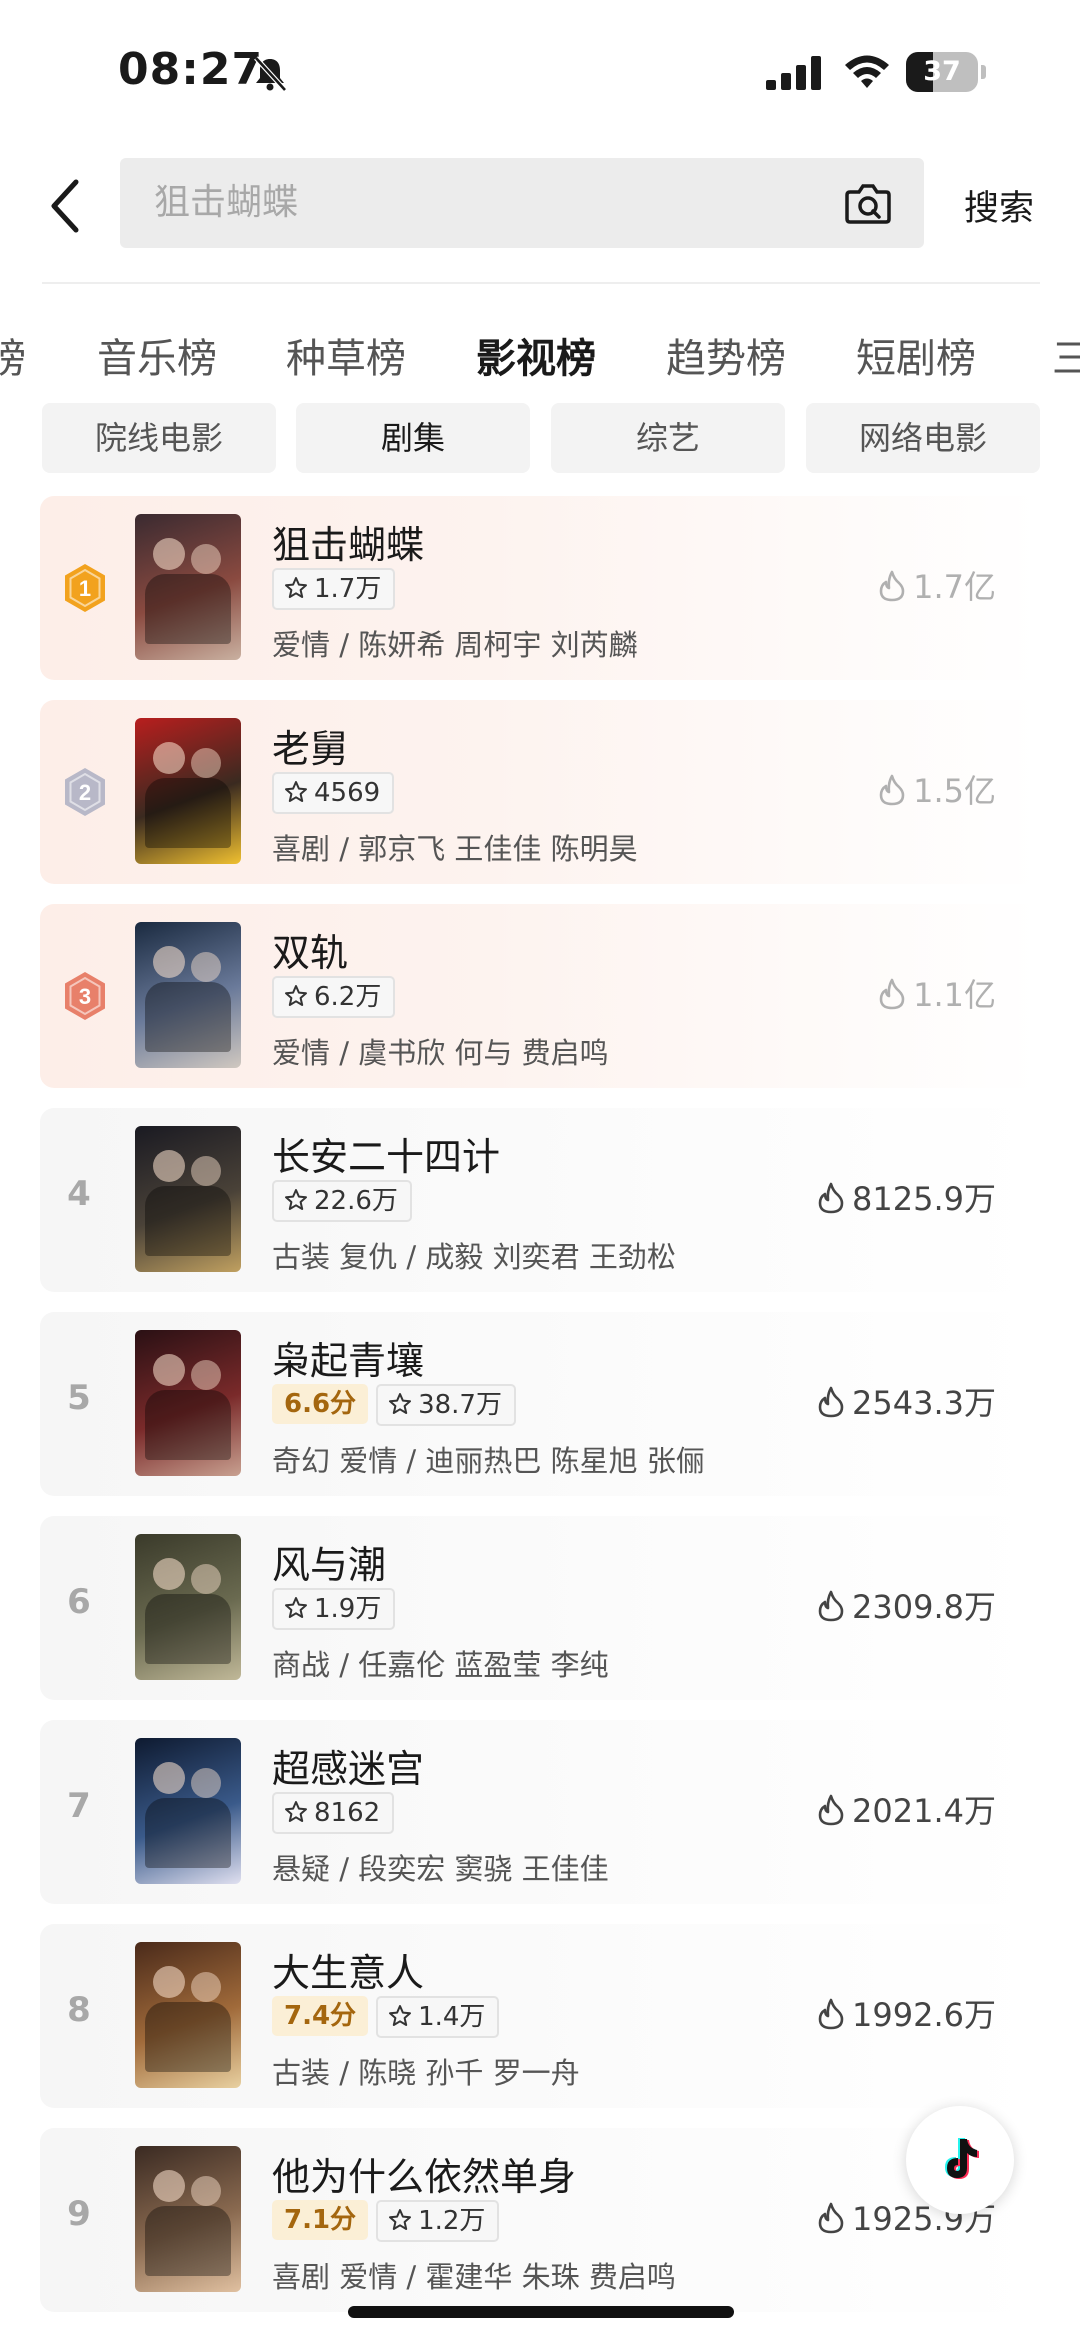  I want to click on badge-row: 7.1分 1.2万, so click(389, 2221).